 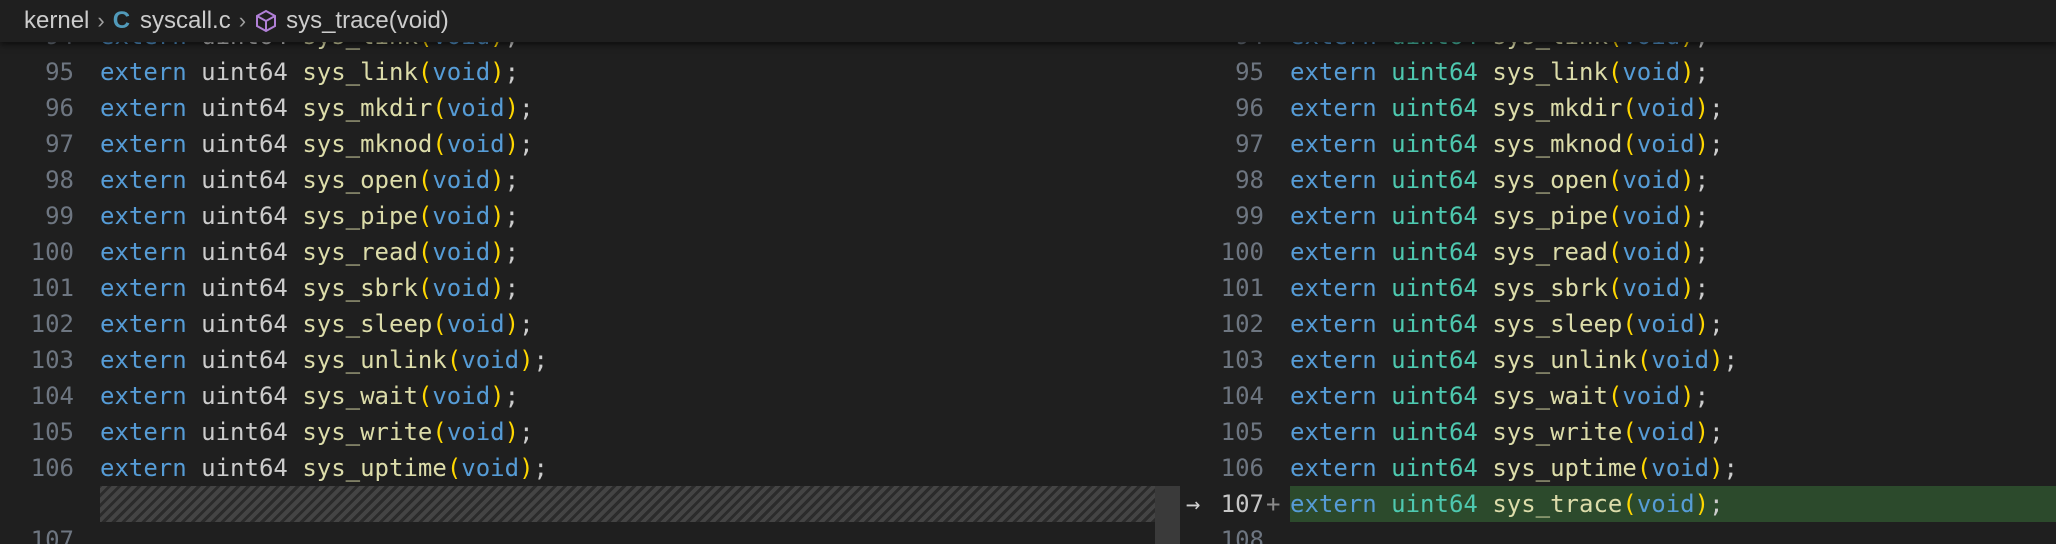 I want to click on function-name: sys_uptime, so click(x=1564, y=468).